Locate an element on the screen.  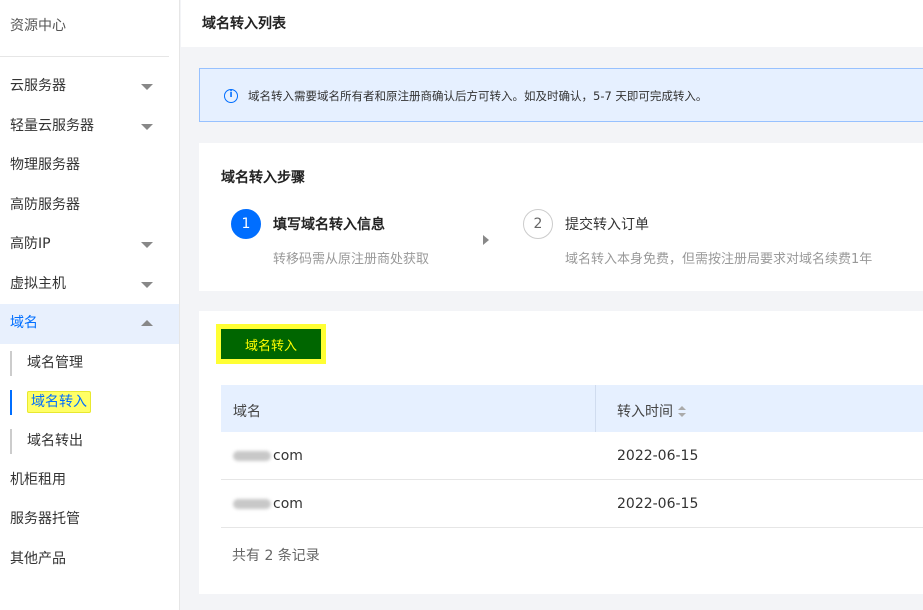
sidebar-item-cabinet-rental: 机柜租用 is located at coordinates (89, 481).